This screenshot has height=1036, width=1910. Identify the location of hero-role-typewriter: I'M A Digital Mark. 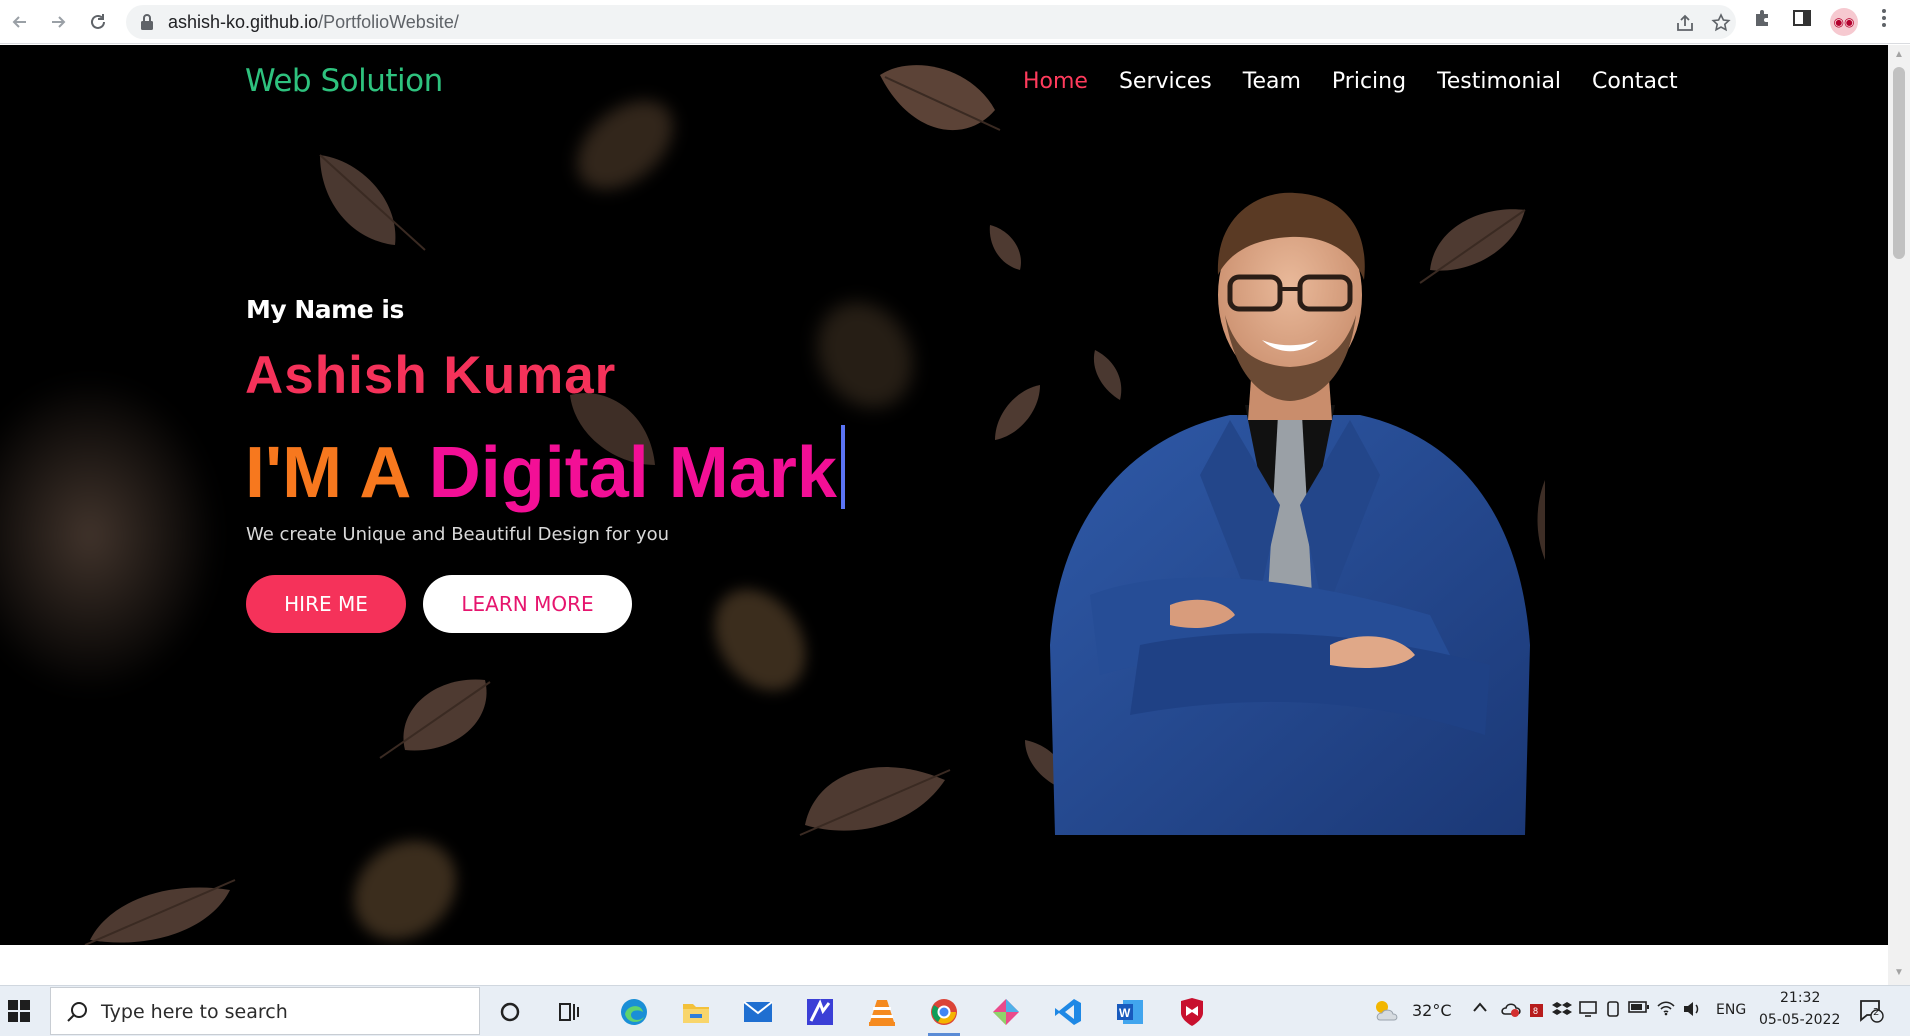
(545, 469).